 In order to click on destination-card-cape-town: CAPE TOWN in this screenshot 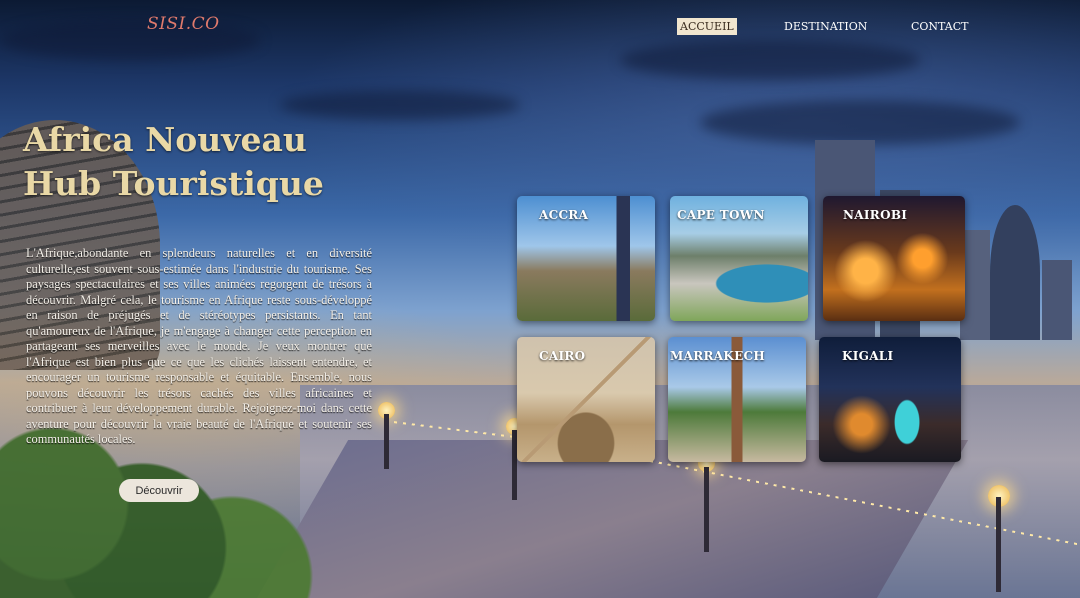, I will do `click(739, 258)`.